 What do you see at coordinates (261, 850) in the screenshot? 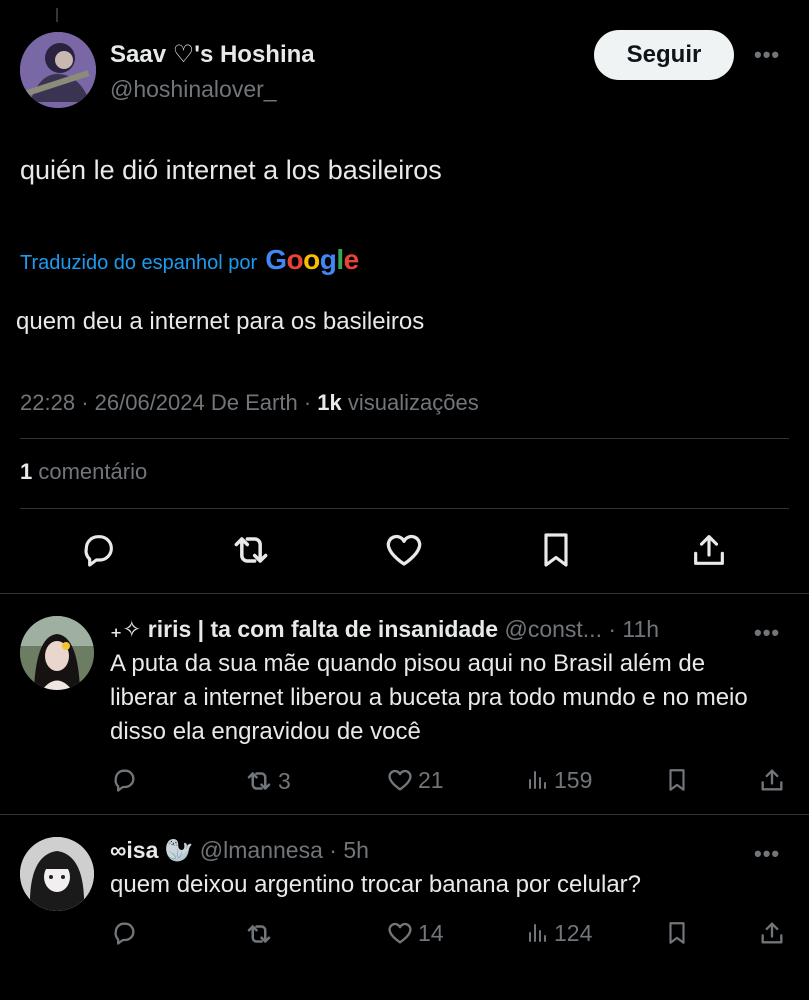
I see `reply-author-handle: @lmannesa` at bounding box center [261, 850].